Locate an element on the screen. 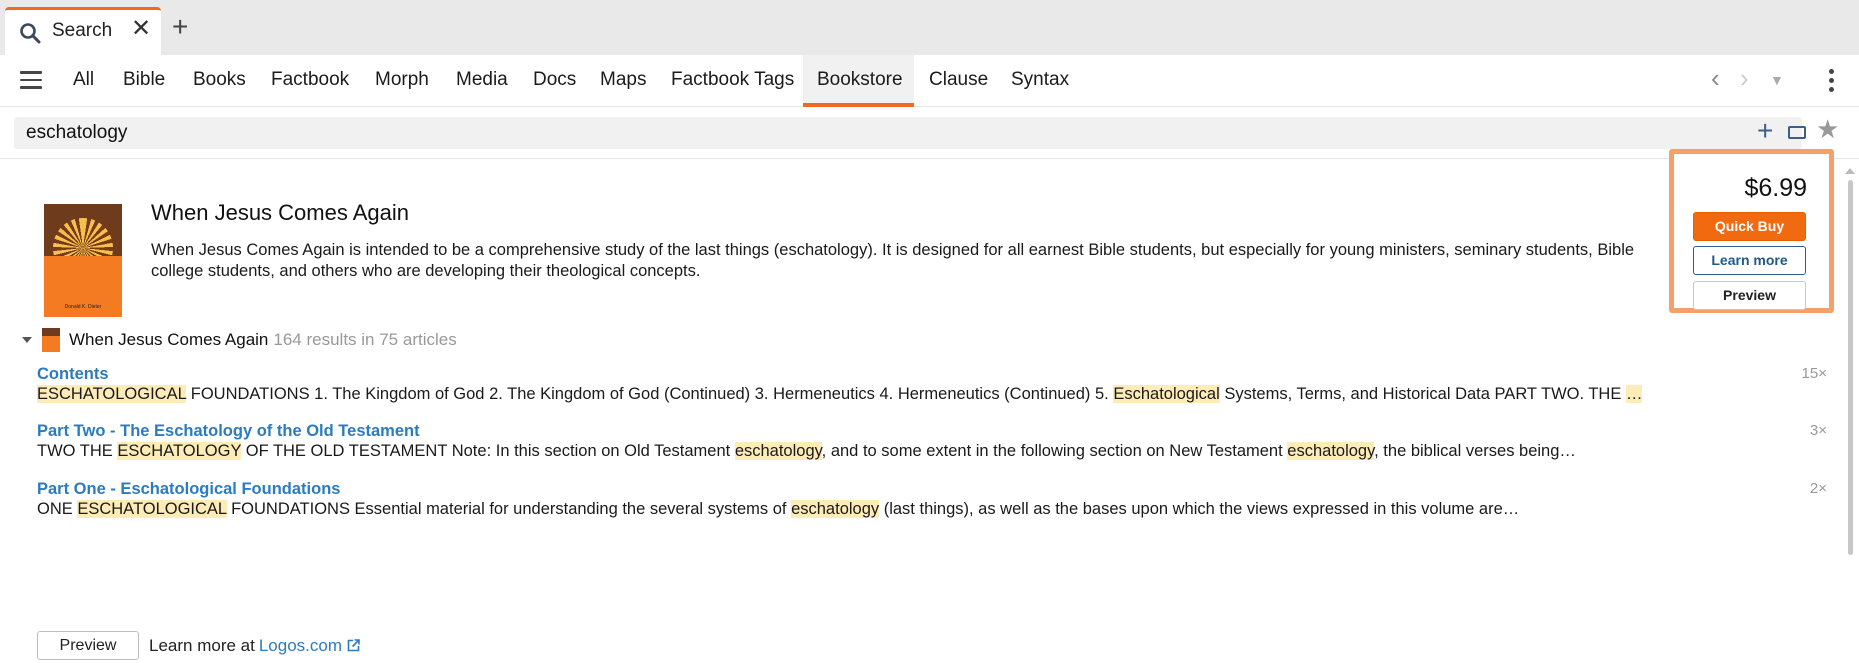 This screenshot has width=1859, height=663. tab-strip: Search ✕ + is located at coordinates (929, 27).